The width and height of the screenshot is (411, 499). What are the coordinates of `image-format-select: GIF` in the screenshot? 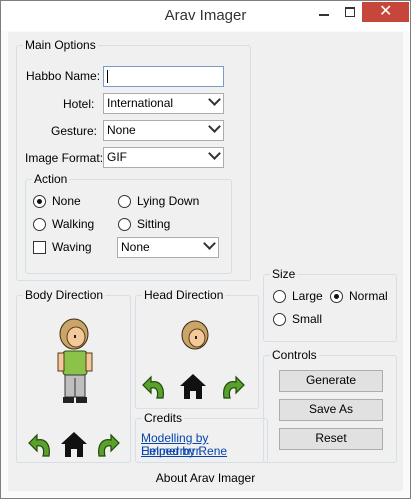 It's located at (163, 157).